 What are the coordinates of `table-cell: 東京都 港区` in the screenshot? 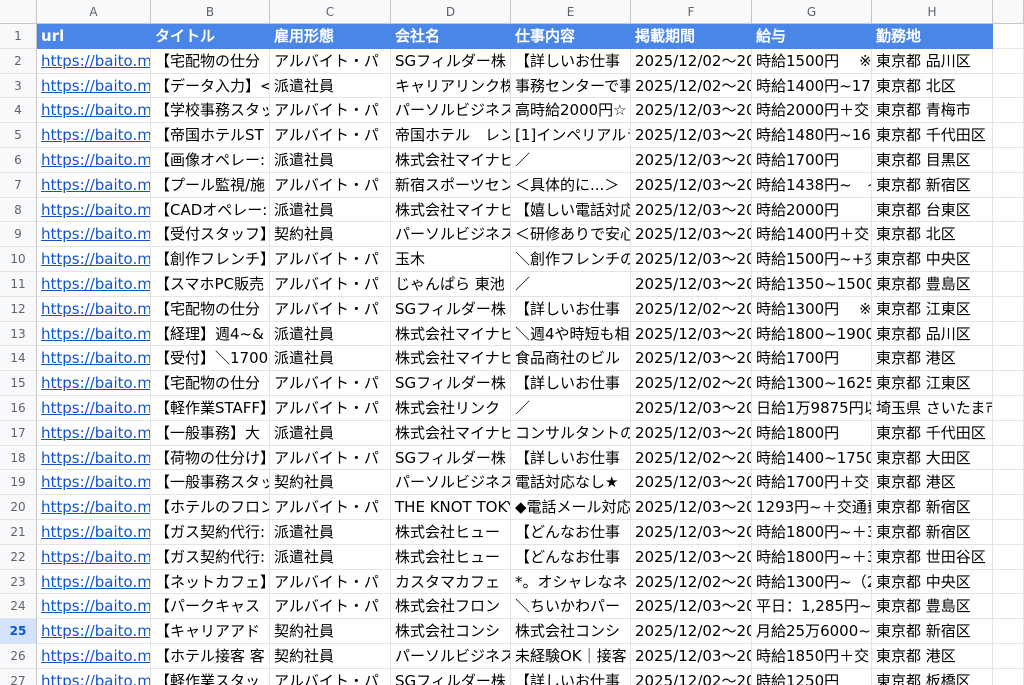 It's located at (932, 656).